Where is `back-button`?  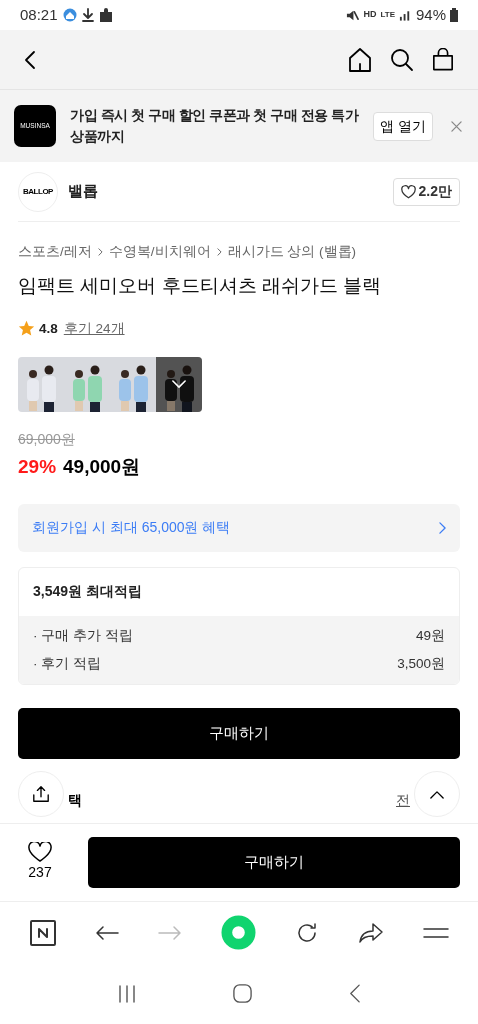 back-button is located at coordinates (30, 59).